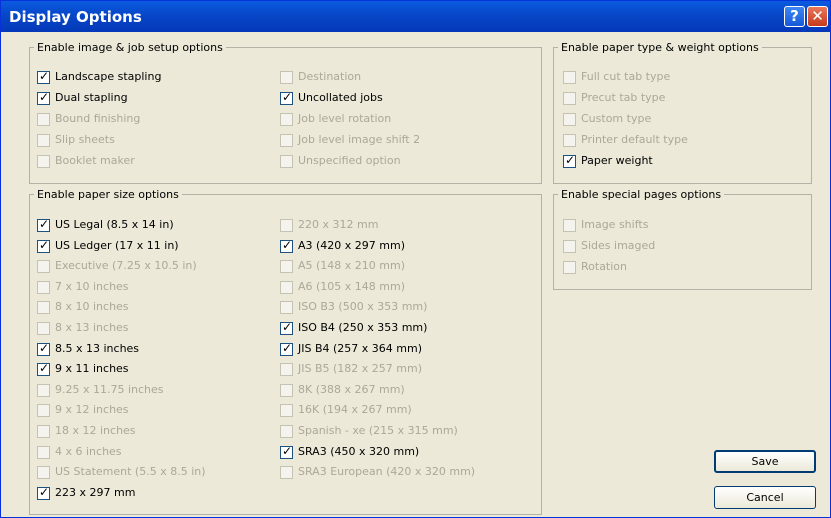 The height and width of the screenshot is (518, 831). Describe the element at coordinates (349, 160) in the screenshot. I see `checkbox-label: Unspecified option` at that location.